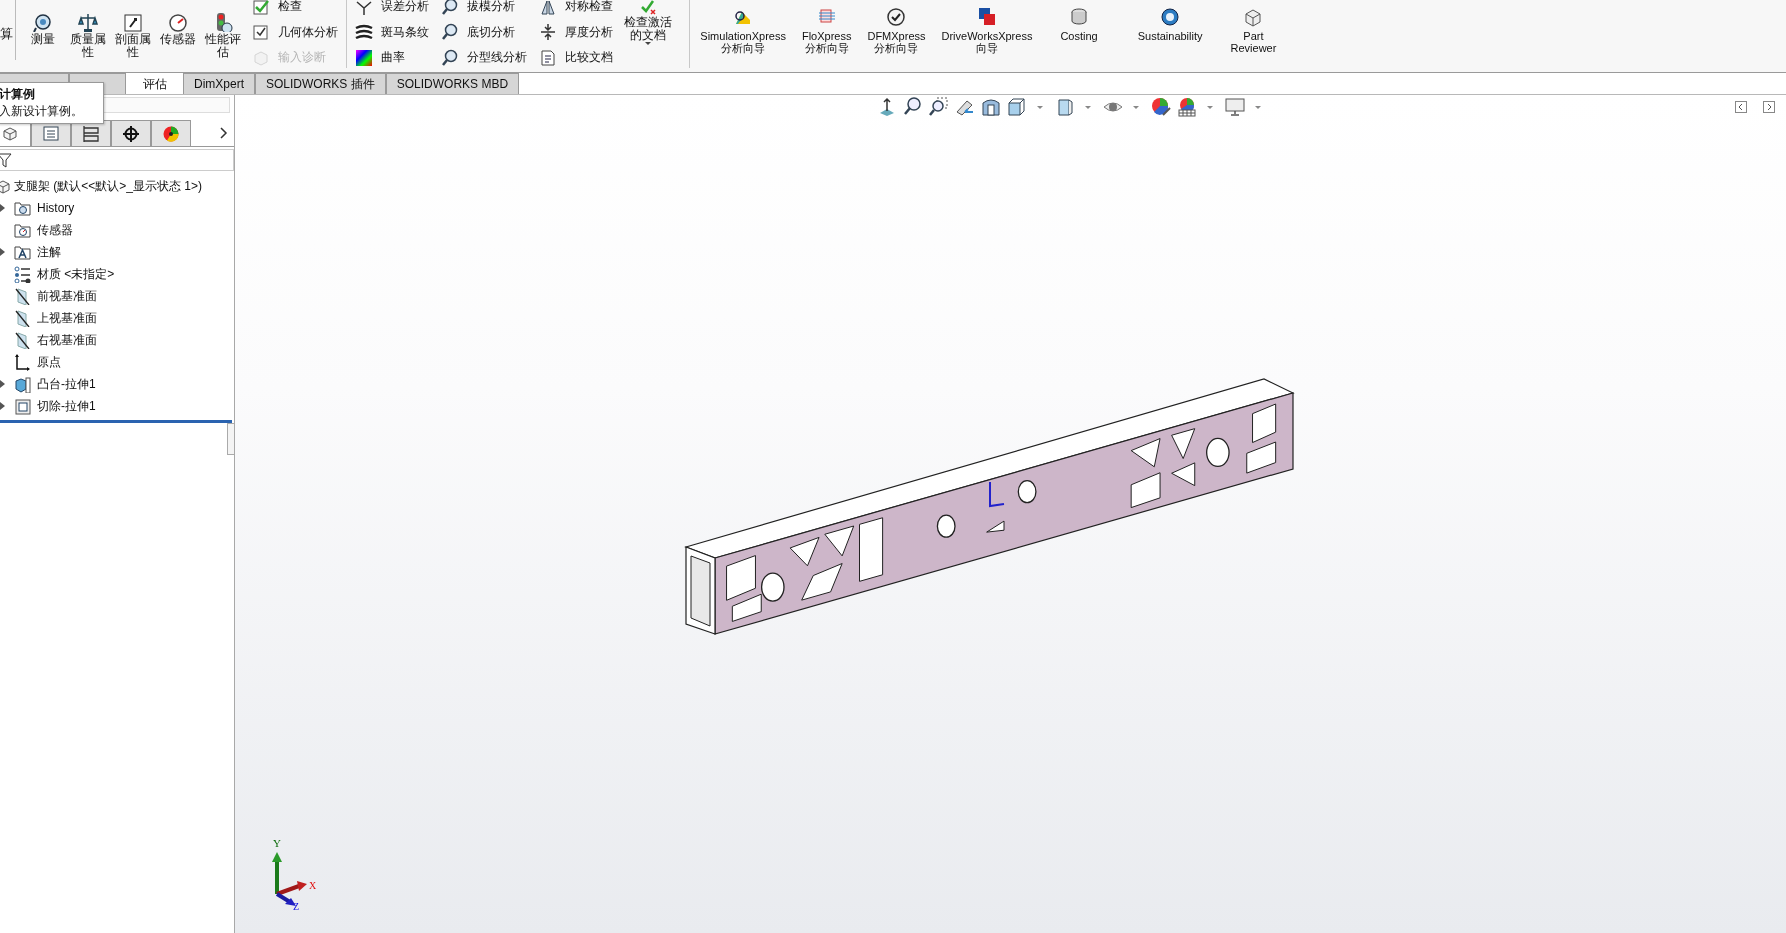 Image resolution: width=1786 pixels, height=933 pixels. I want to click on ribbon-label: 算, so click(8, 30).